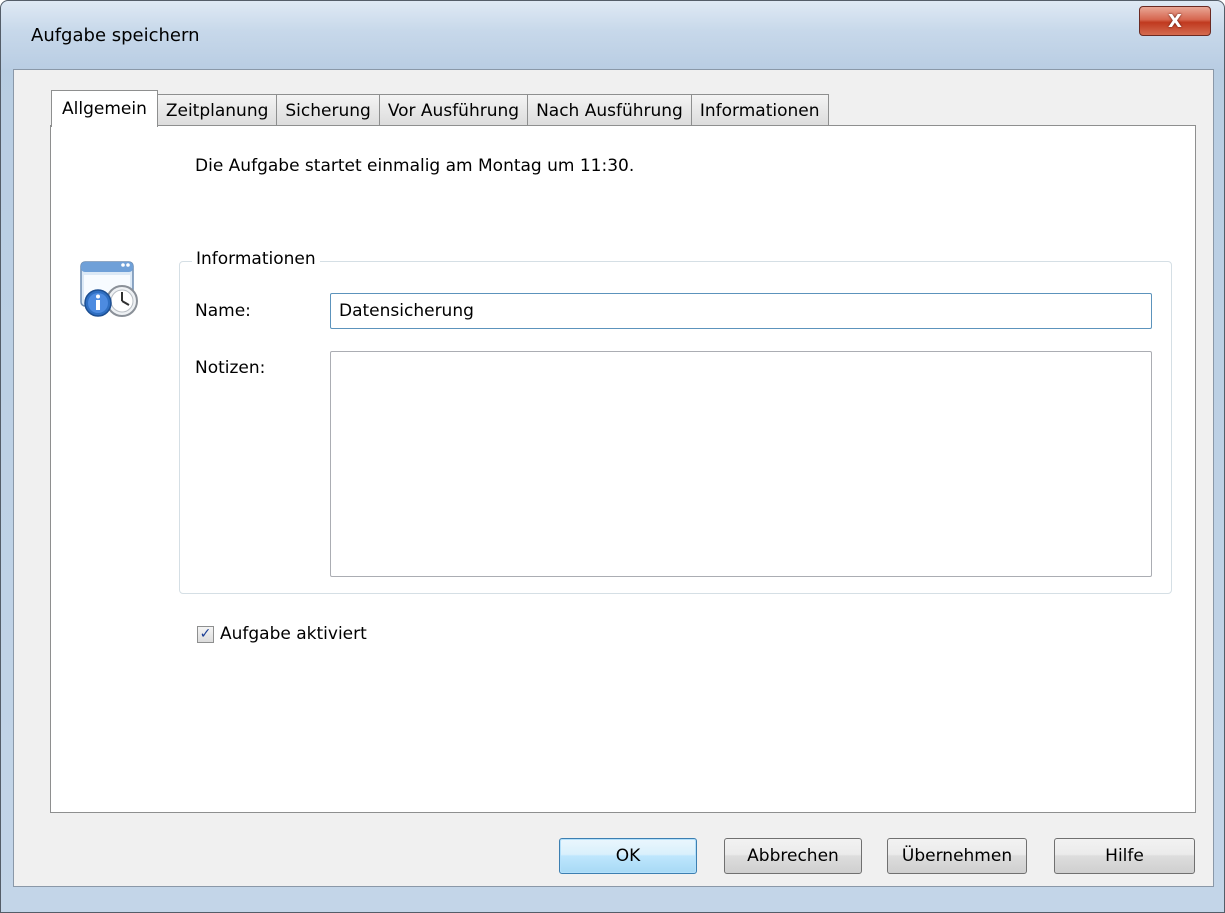 The image size is (1225, 913). I want to click on cancel-button: Abbrechen, so click(793, 856).